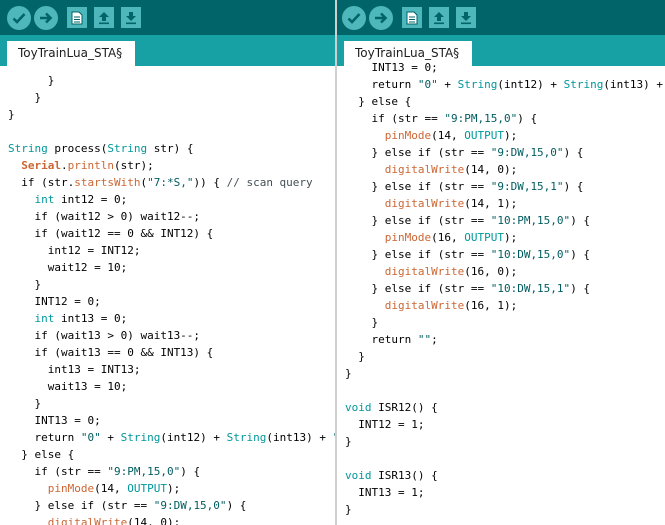  I want to click on code-token: if (str., so click(41, 182).